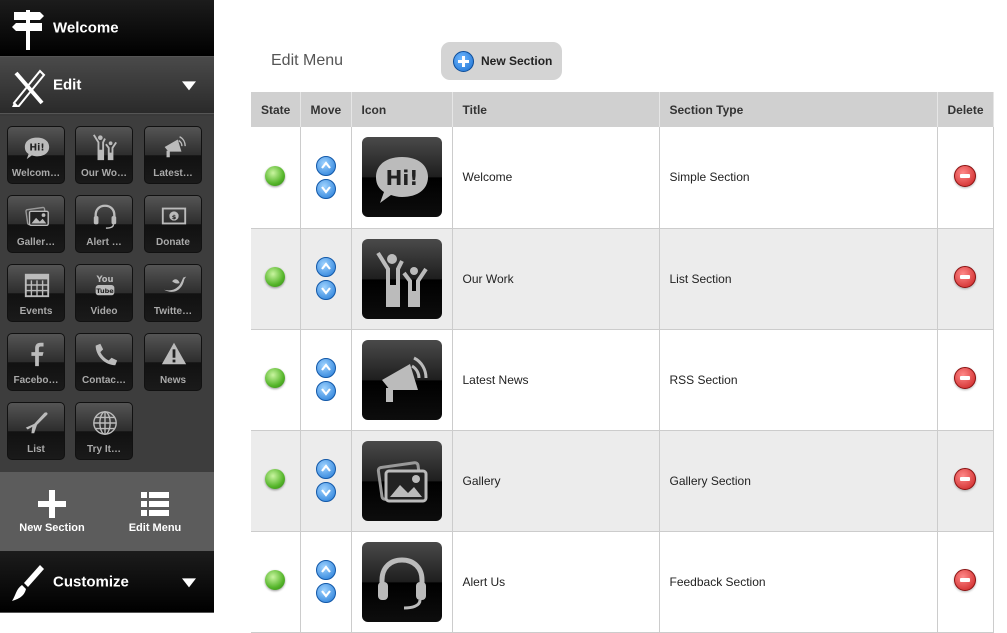  What do you see at coordinates (52, 512) in the screenshot?
I see `sidebar-new-section-button: New Section` at bounding box center [52, 512].